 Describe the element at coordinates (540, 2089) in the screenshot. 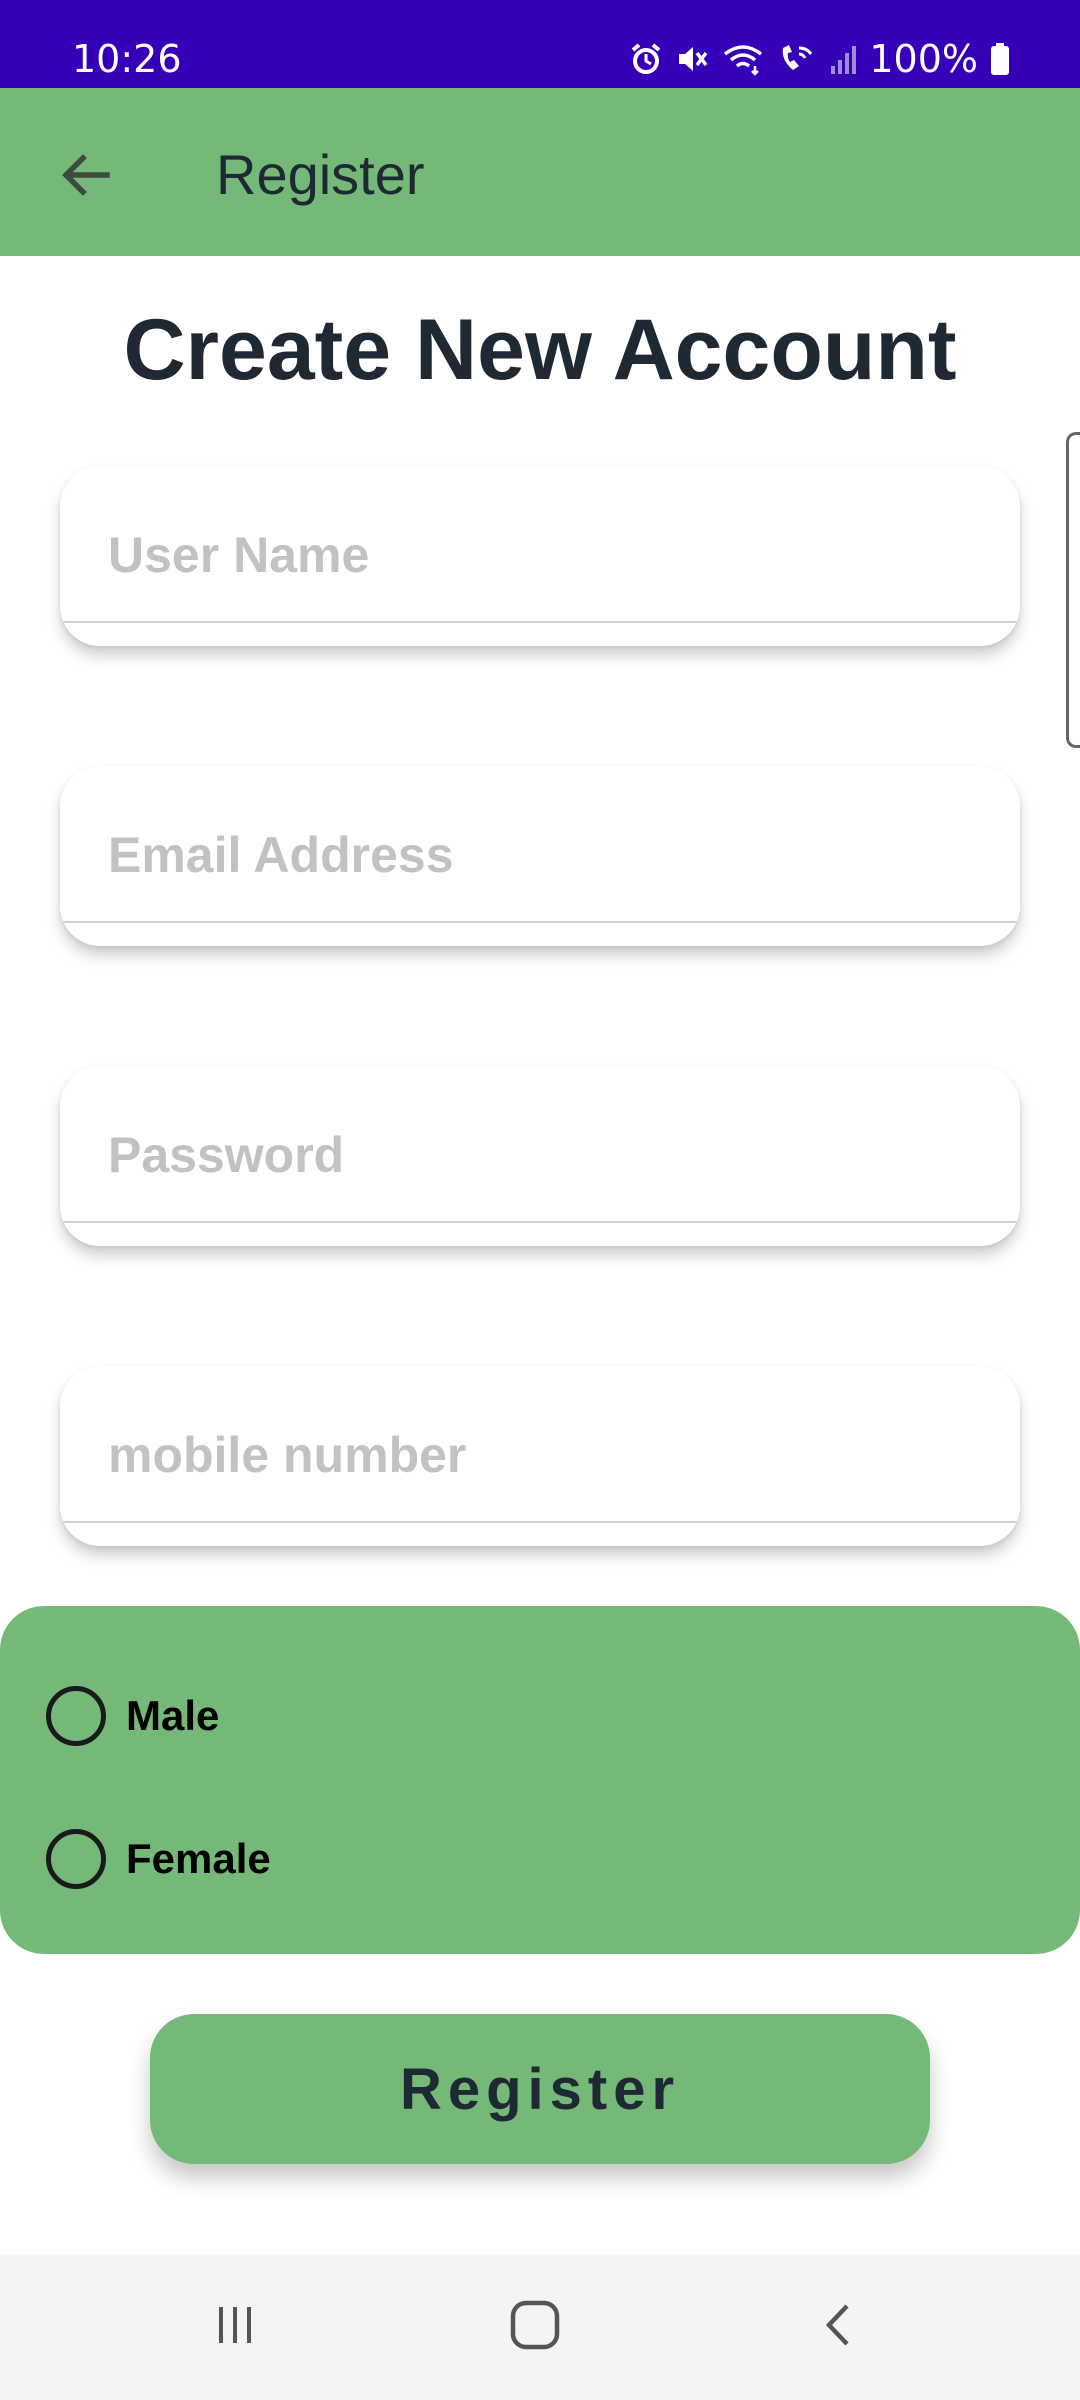

I see `register-button: Register` at that location.